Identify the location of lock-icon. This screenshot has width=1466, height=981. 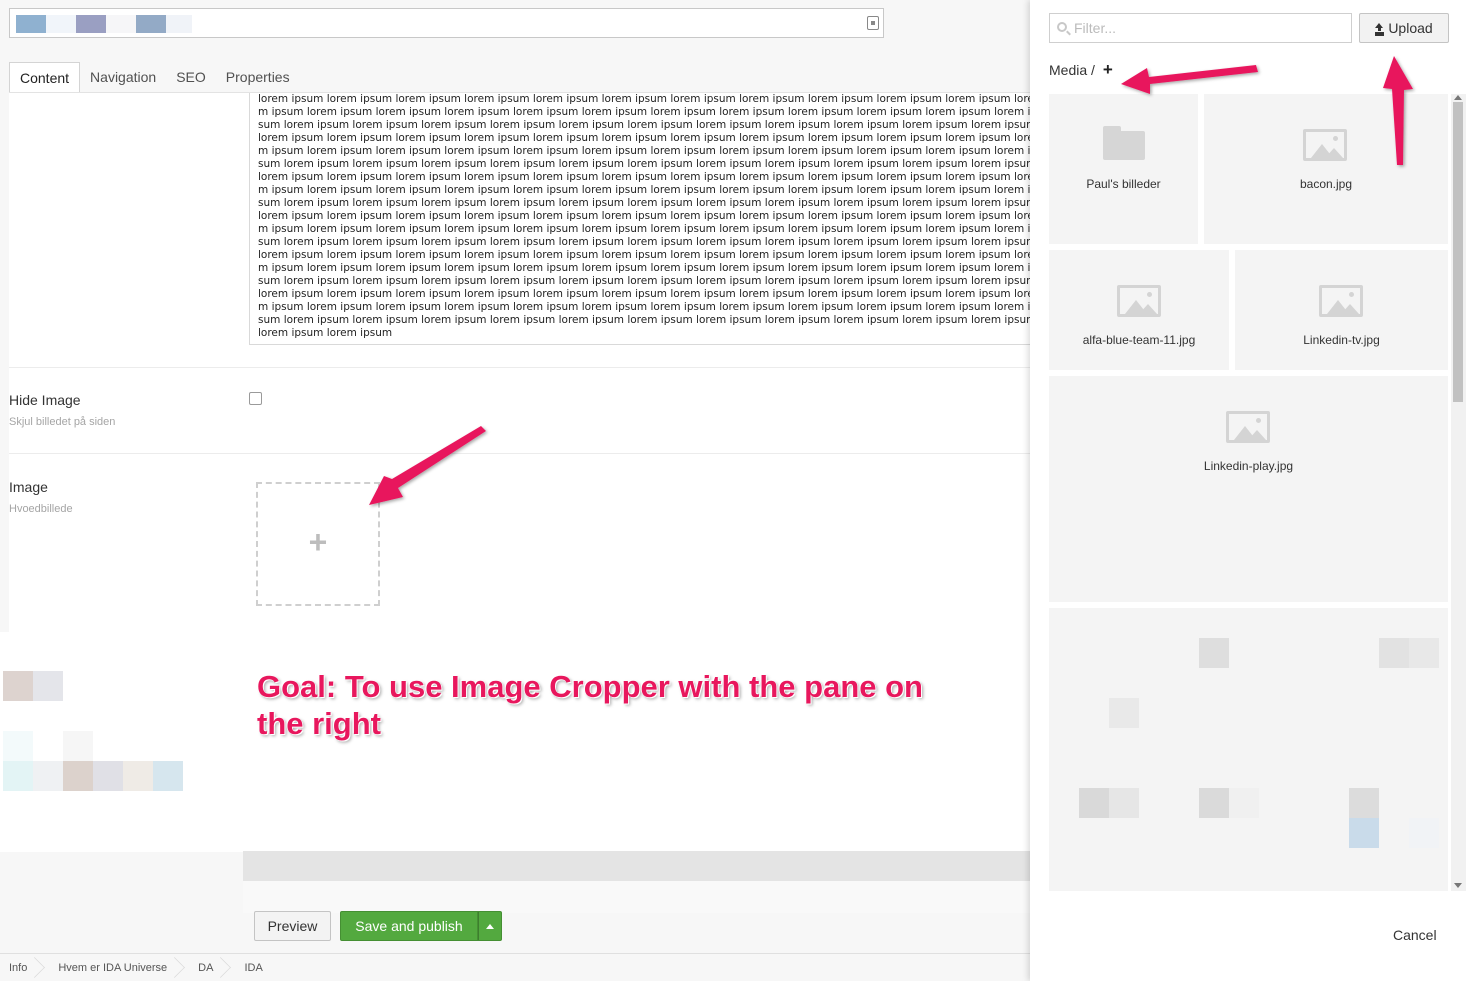
(873, 23).